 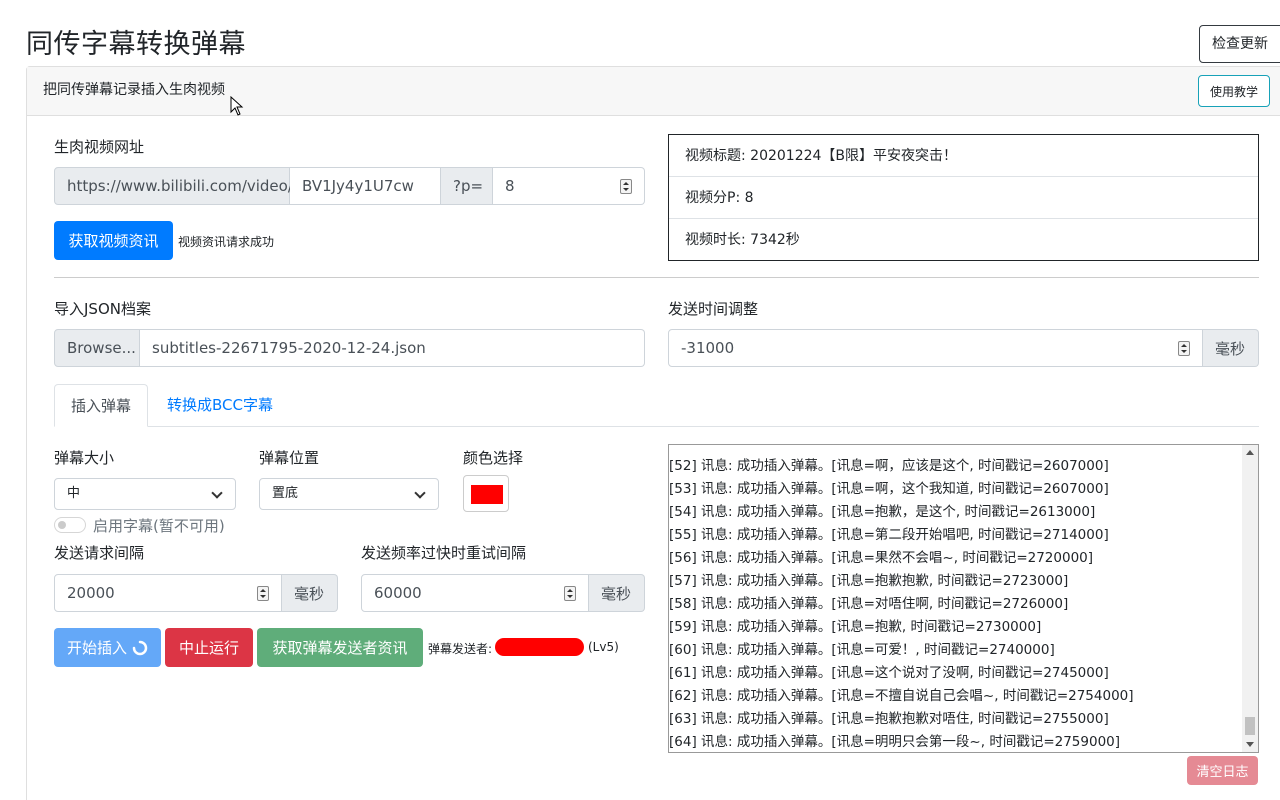 I want to click on size-select: 中, so click(x=145, y=494).